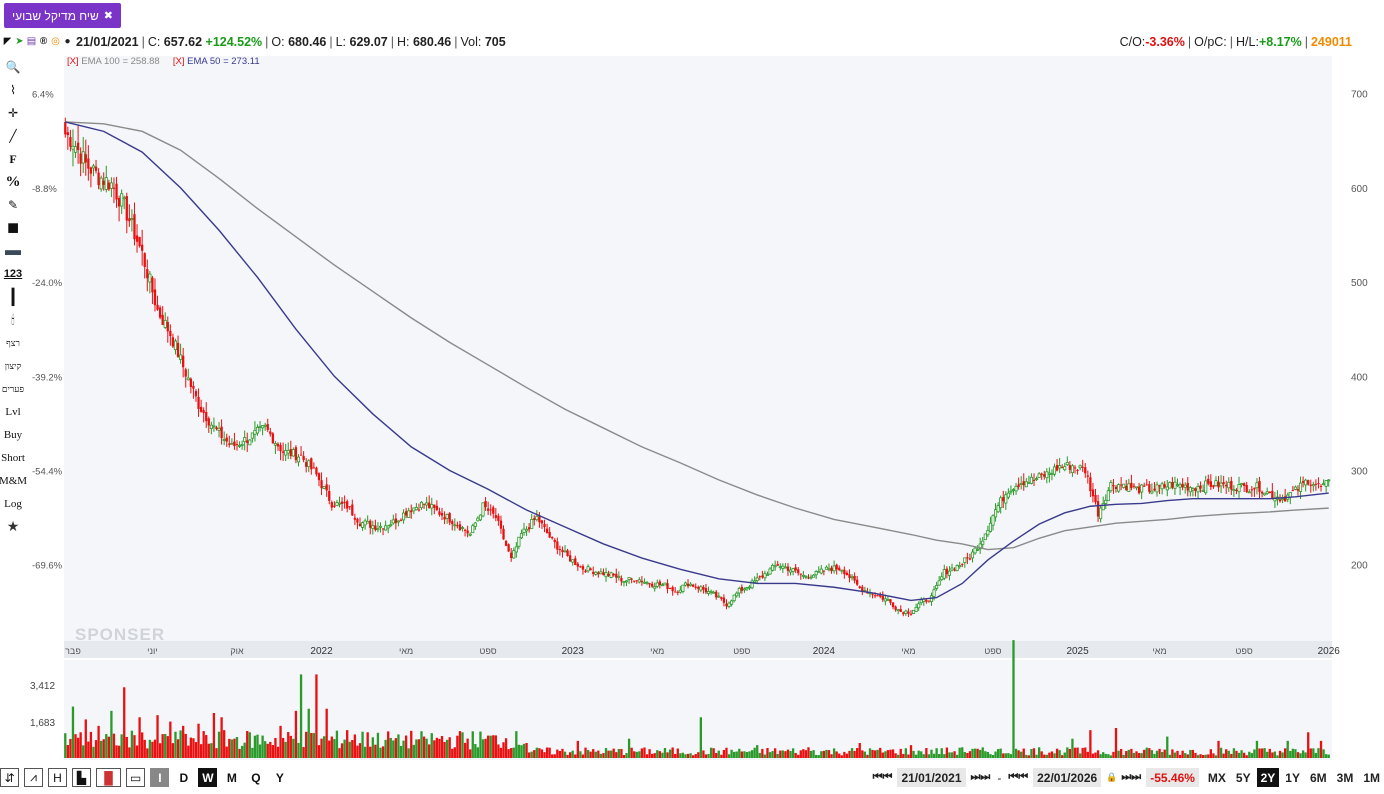  Describe the element at coordinates (231, 777) in the screenshot. I see `interval-monthly: M` at that location.